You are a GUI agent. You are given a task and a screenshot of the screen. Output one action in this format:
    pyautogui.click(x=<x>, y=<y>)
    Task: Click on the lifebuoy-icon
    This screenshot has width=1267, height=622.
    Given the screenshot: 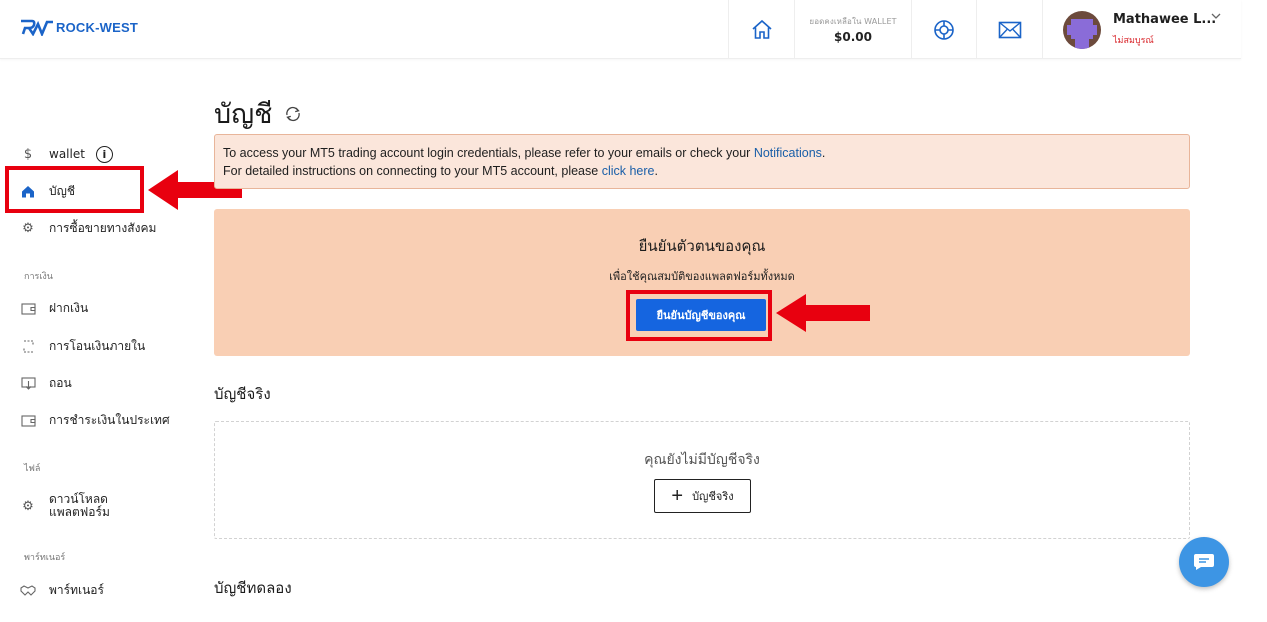 What is the action you would take?
    pyautogui.click(x=944, y=29)
    